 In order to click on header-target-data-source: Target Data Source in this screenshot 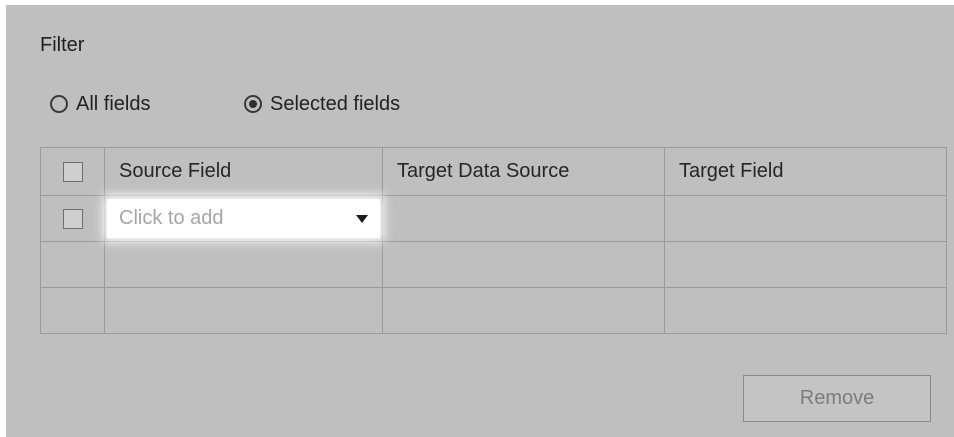, I will do `click(523, 171)`.